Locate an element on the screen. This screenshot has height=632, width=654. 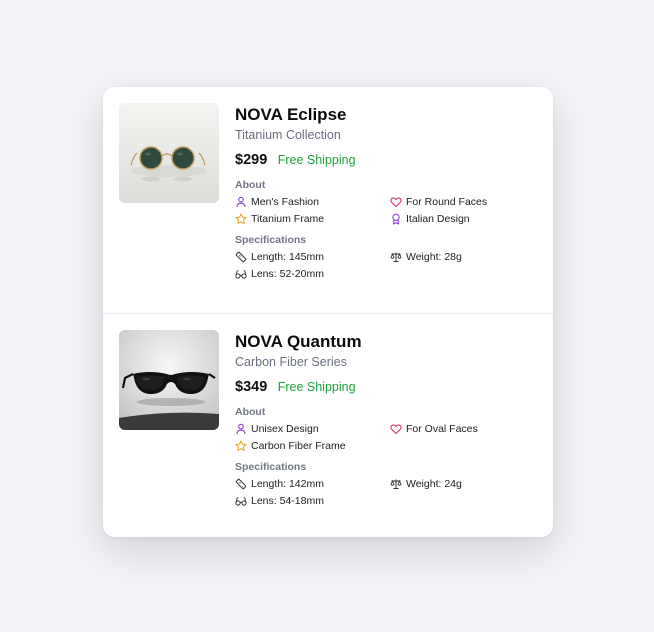
about-item: Titanium Frame is located at coordinates (312, 219).